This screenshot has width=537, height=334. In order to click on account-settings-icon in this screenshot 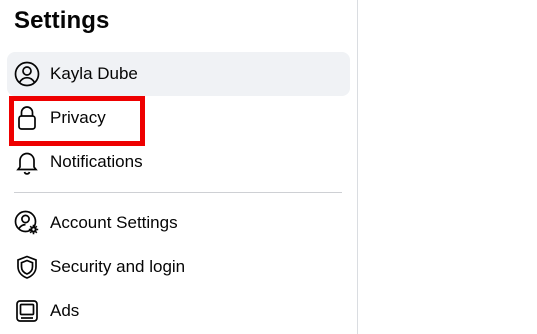, I will do `click(27, 223)`.